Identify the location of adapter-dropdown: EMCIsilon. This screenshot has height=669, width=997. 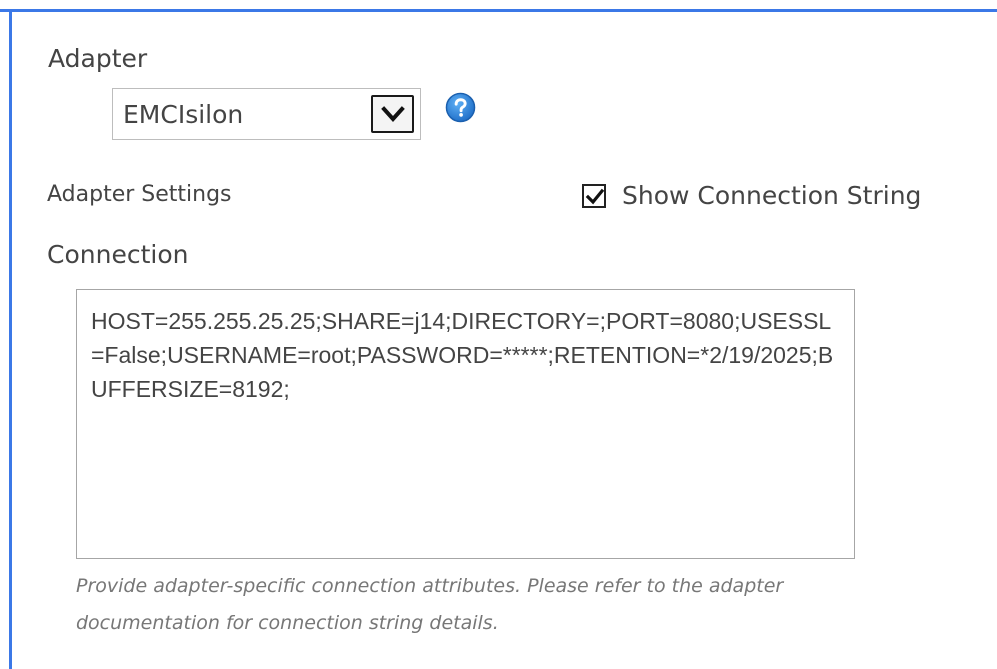
(266, 114).